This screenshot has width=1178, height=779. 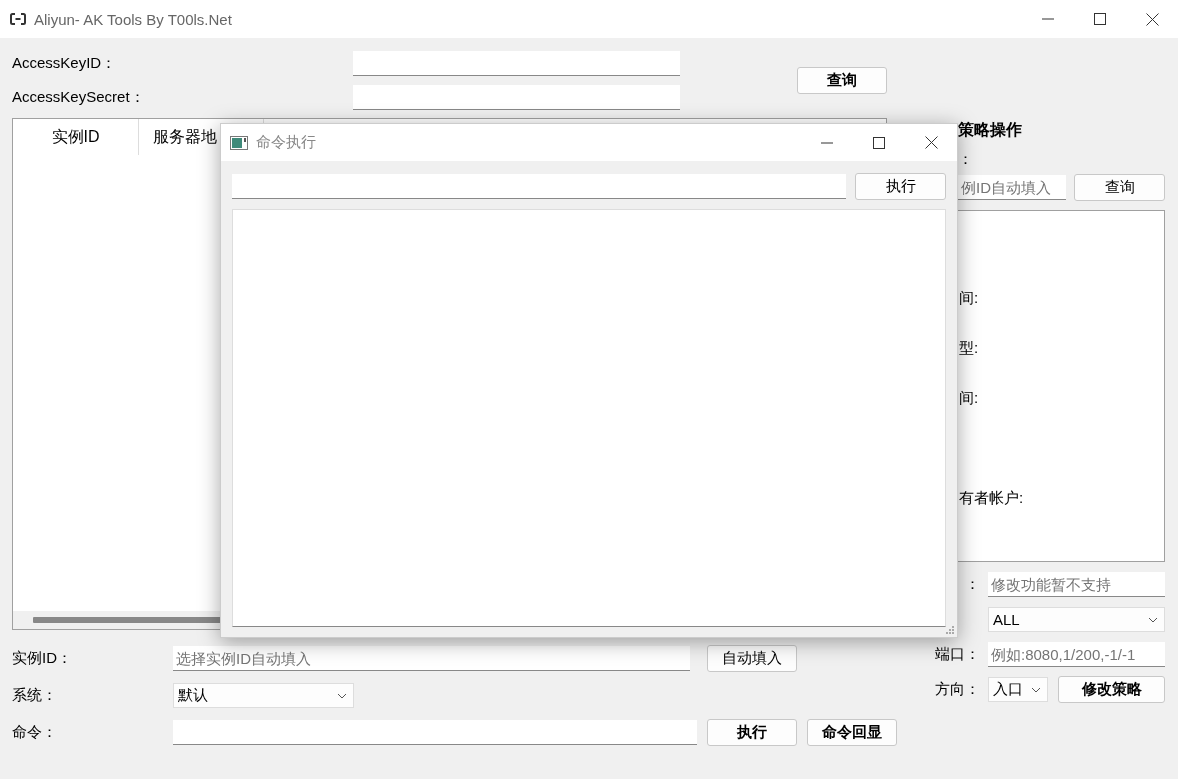 I want to click on field-label: 系统：, so click(x=35, y=695).